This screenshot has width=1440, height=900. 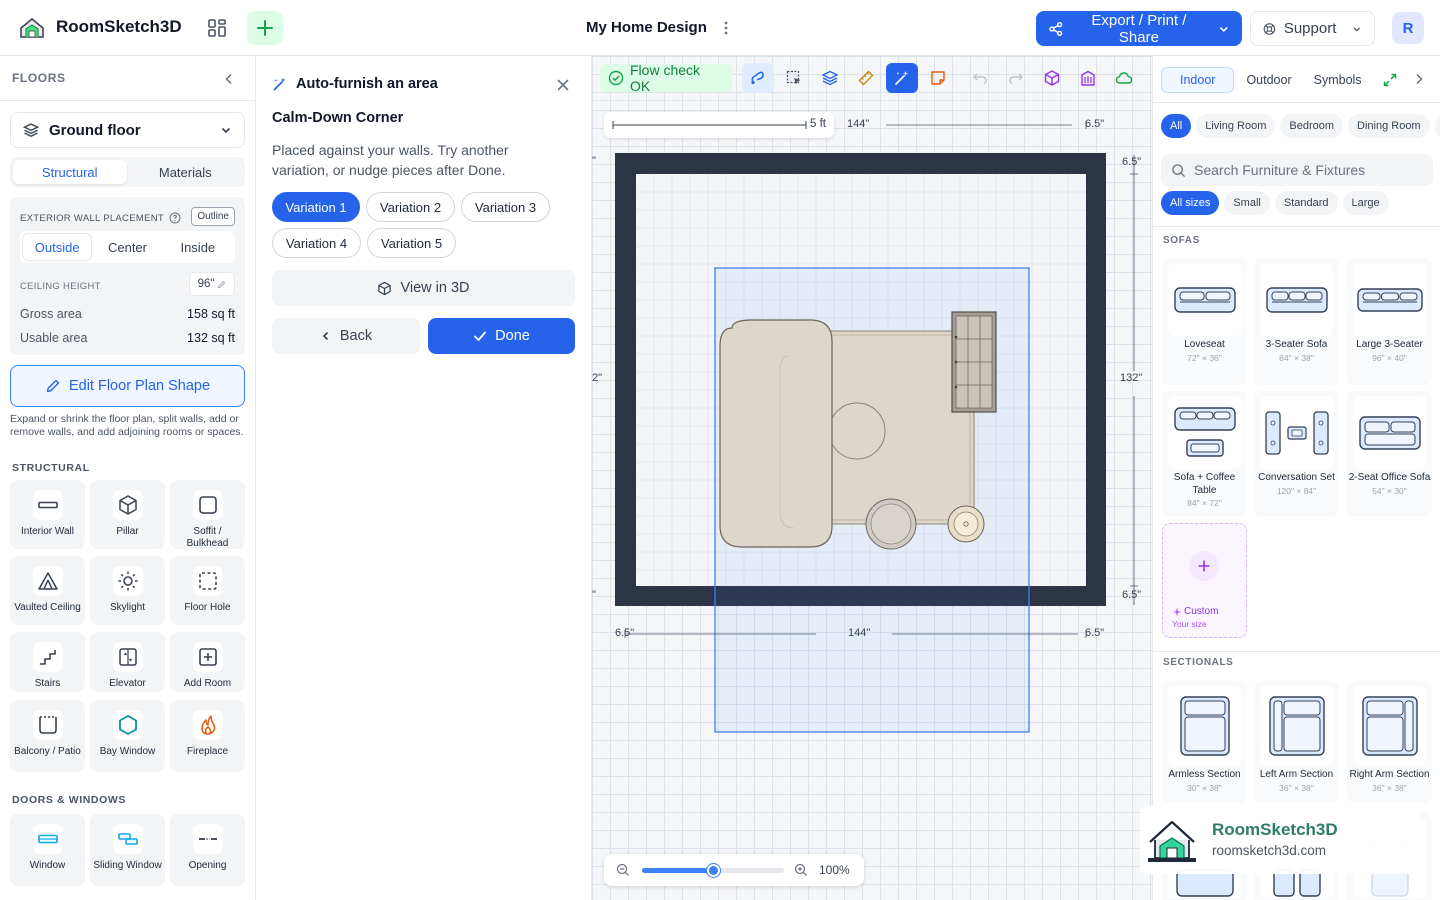 What do you see at coordinates (1268, 80) in the screenshot?
I see `tab-outdoor: Outdoor` at bounding box center [1268, 80].